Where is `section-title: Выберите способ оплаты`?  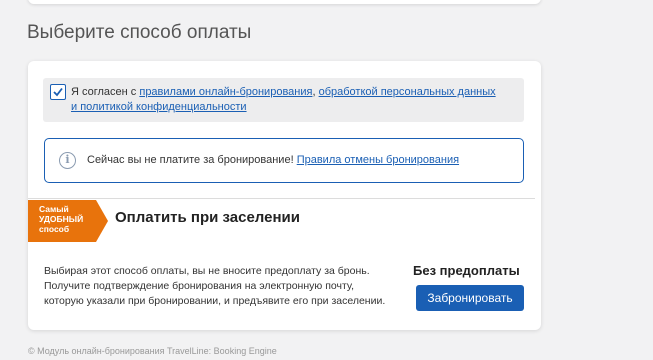 section-title: Выберите способ оплаты is located at coordinates (139, 32).